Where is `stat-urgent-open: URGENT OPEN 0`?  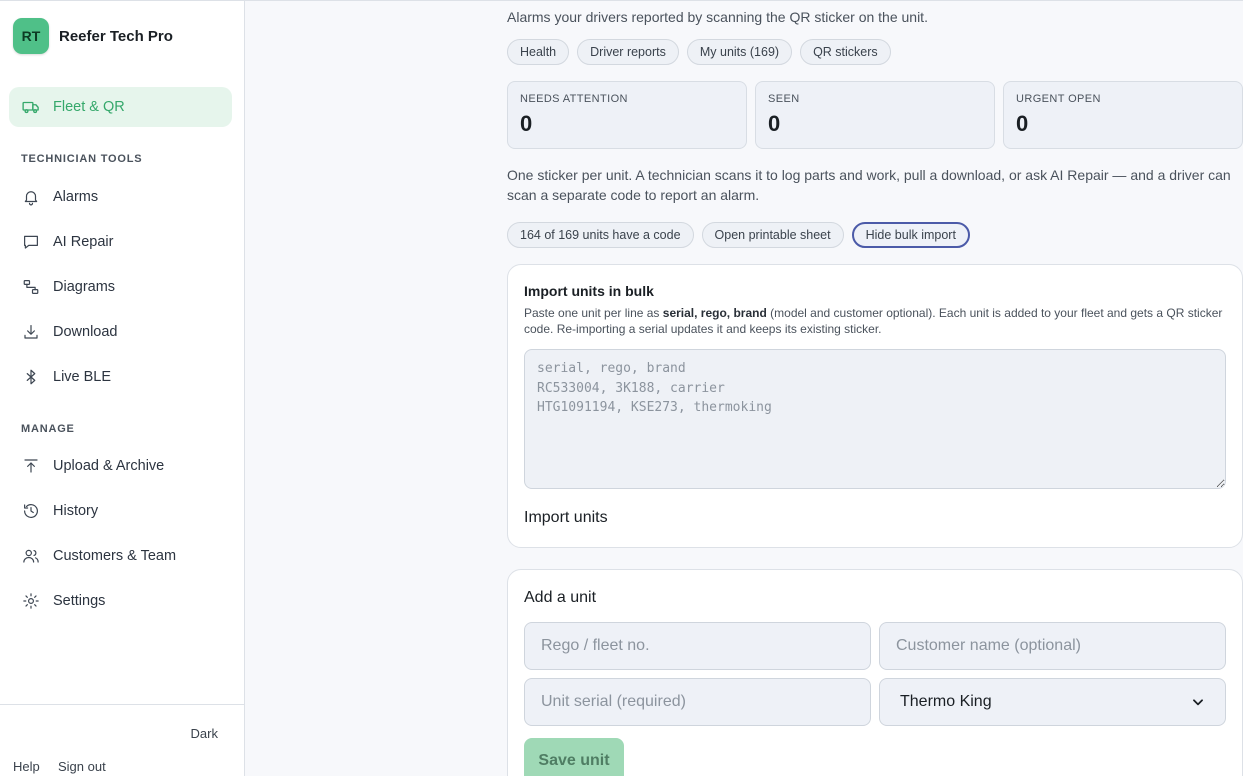
stat-urgent-open: URGENT OPEN 0 is located at coordinates (1123, 115).